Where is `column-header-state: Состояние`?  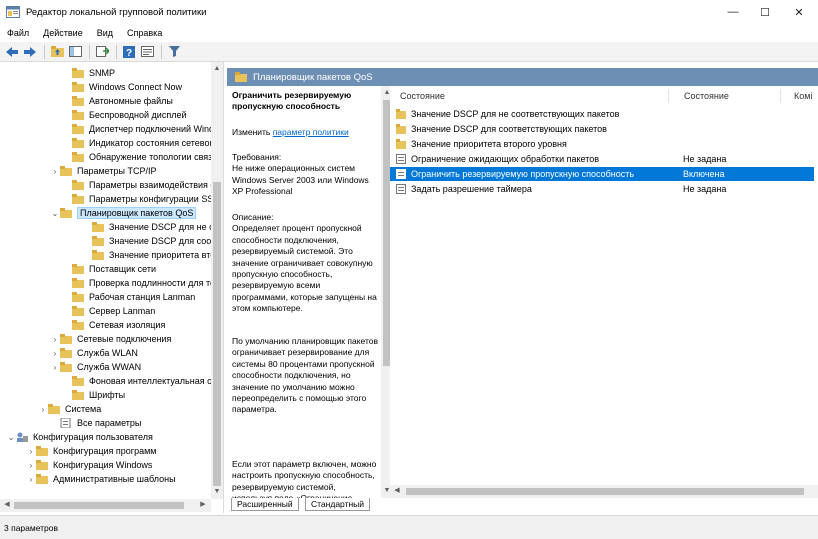
column-header-state: Состояние is located at coordinates (724, 96).